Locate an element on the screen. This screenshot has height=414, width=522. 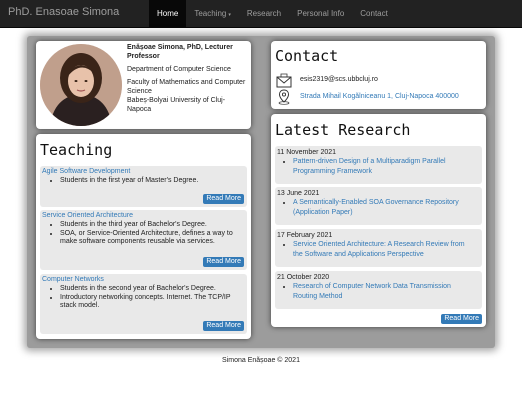
nav-contact: Contact is located at coordinates (374, 13).